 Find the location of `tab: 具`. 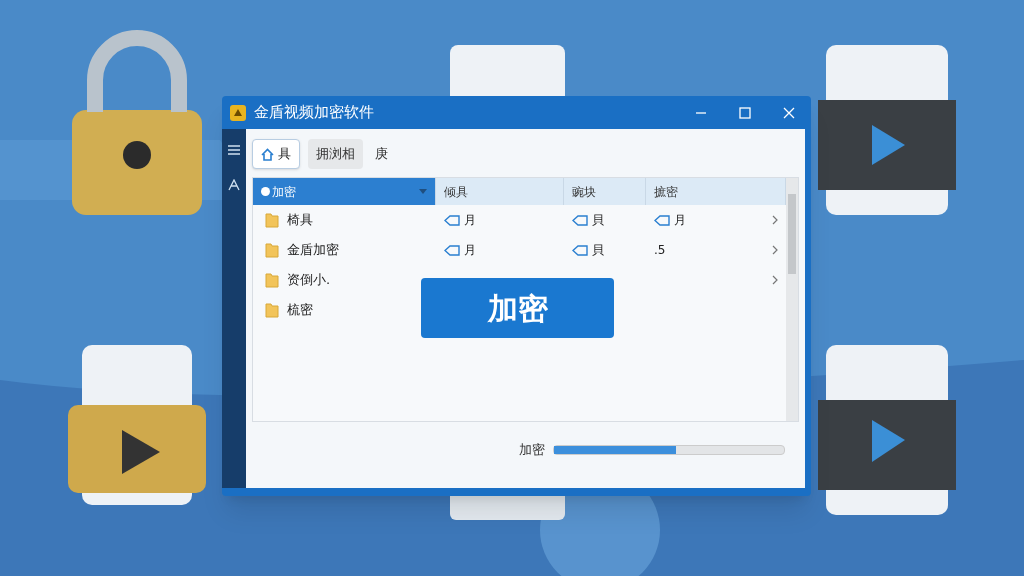

tab: 具 is located at coordinates (276, 154).